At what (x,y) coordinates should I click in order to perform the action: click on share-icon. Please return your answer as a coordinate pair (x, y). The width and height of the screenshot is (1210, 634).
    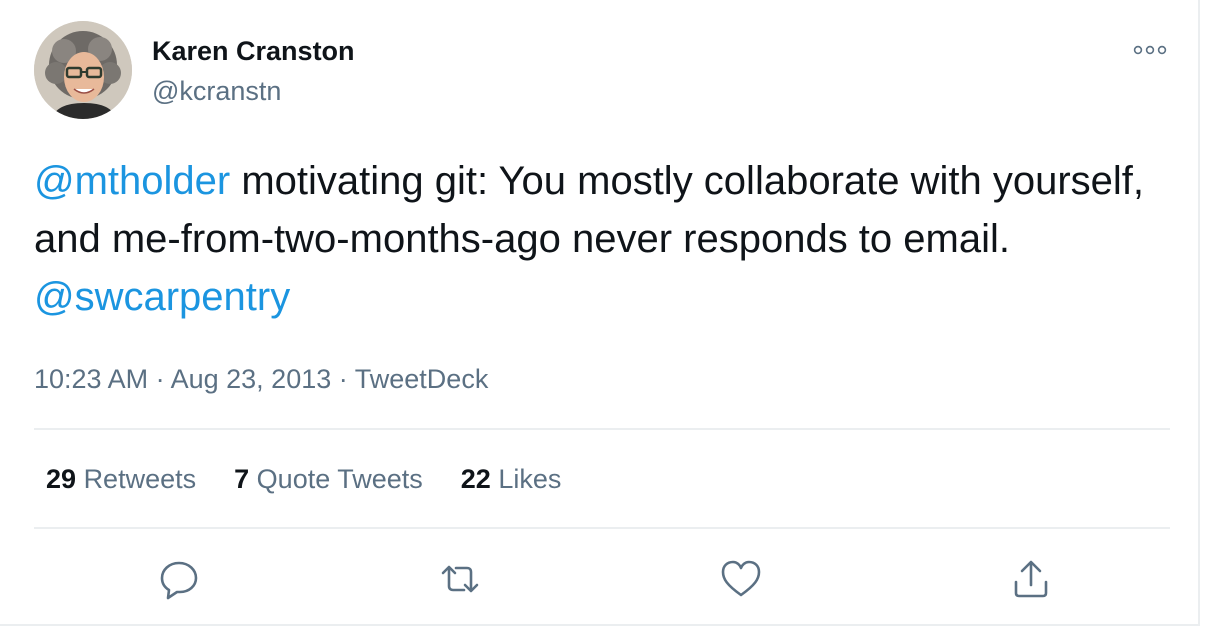
    Looking at the image, I should click on (1031, 579).